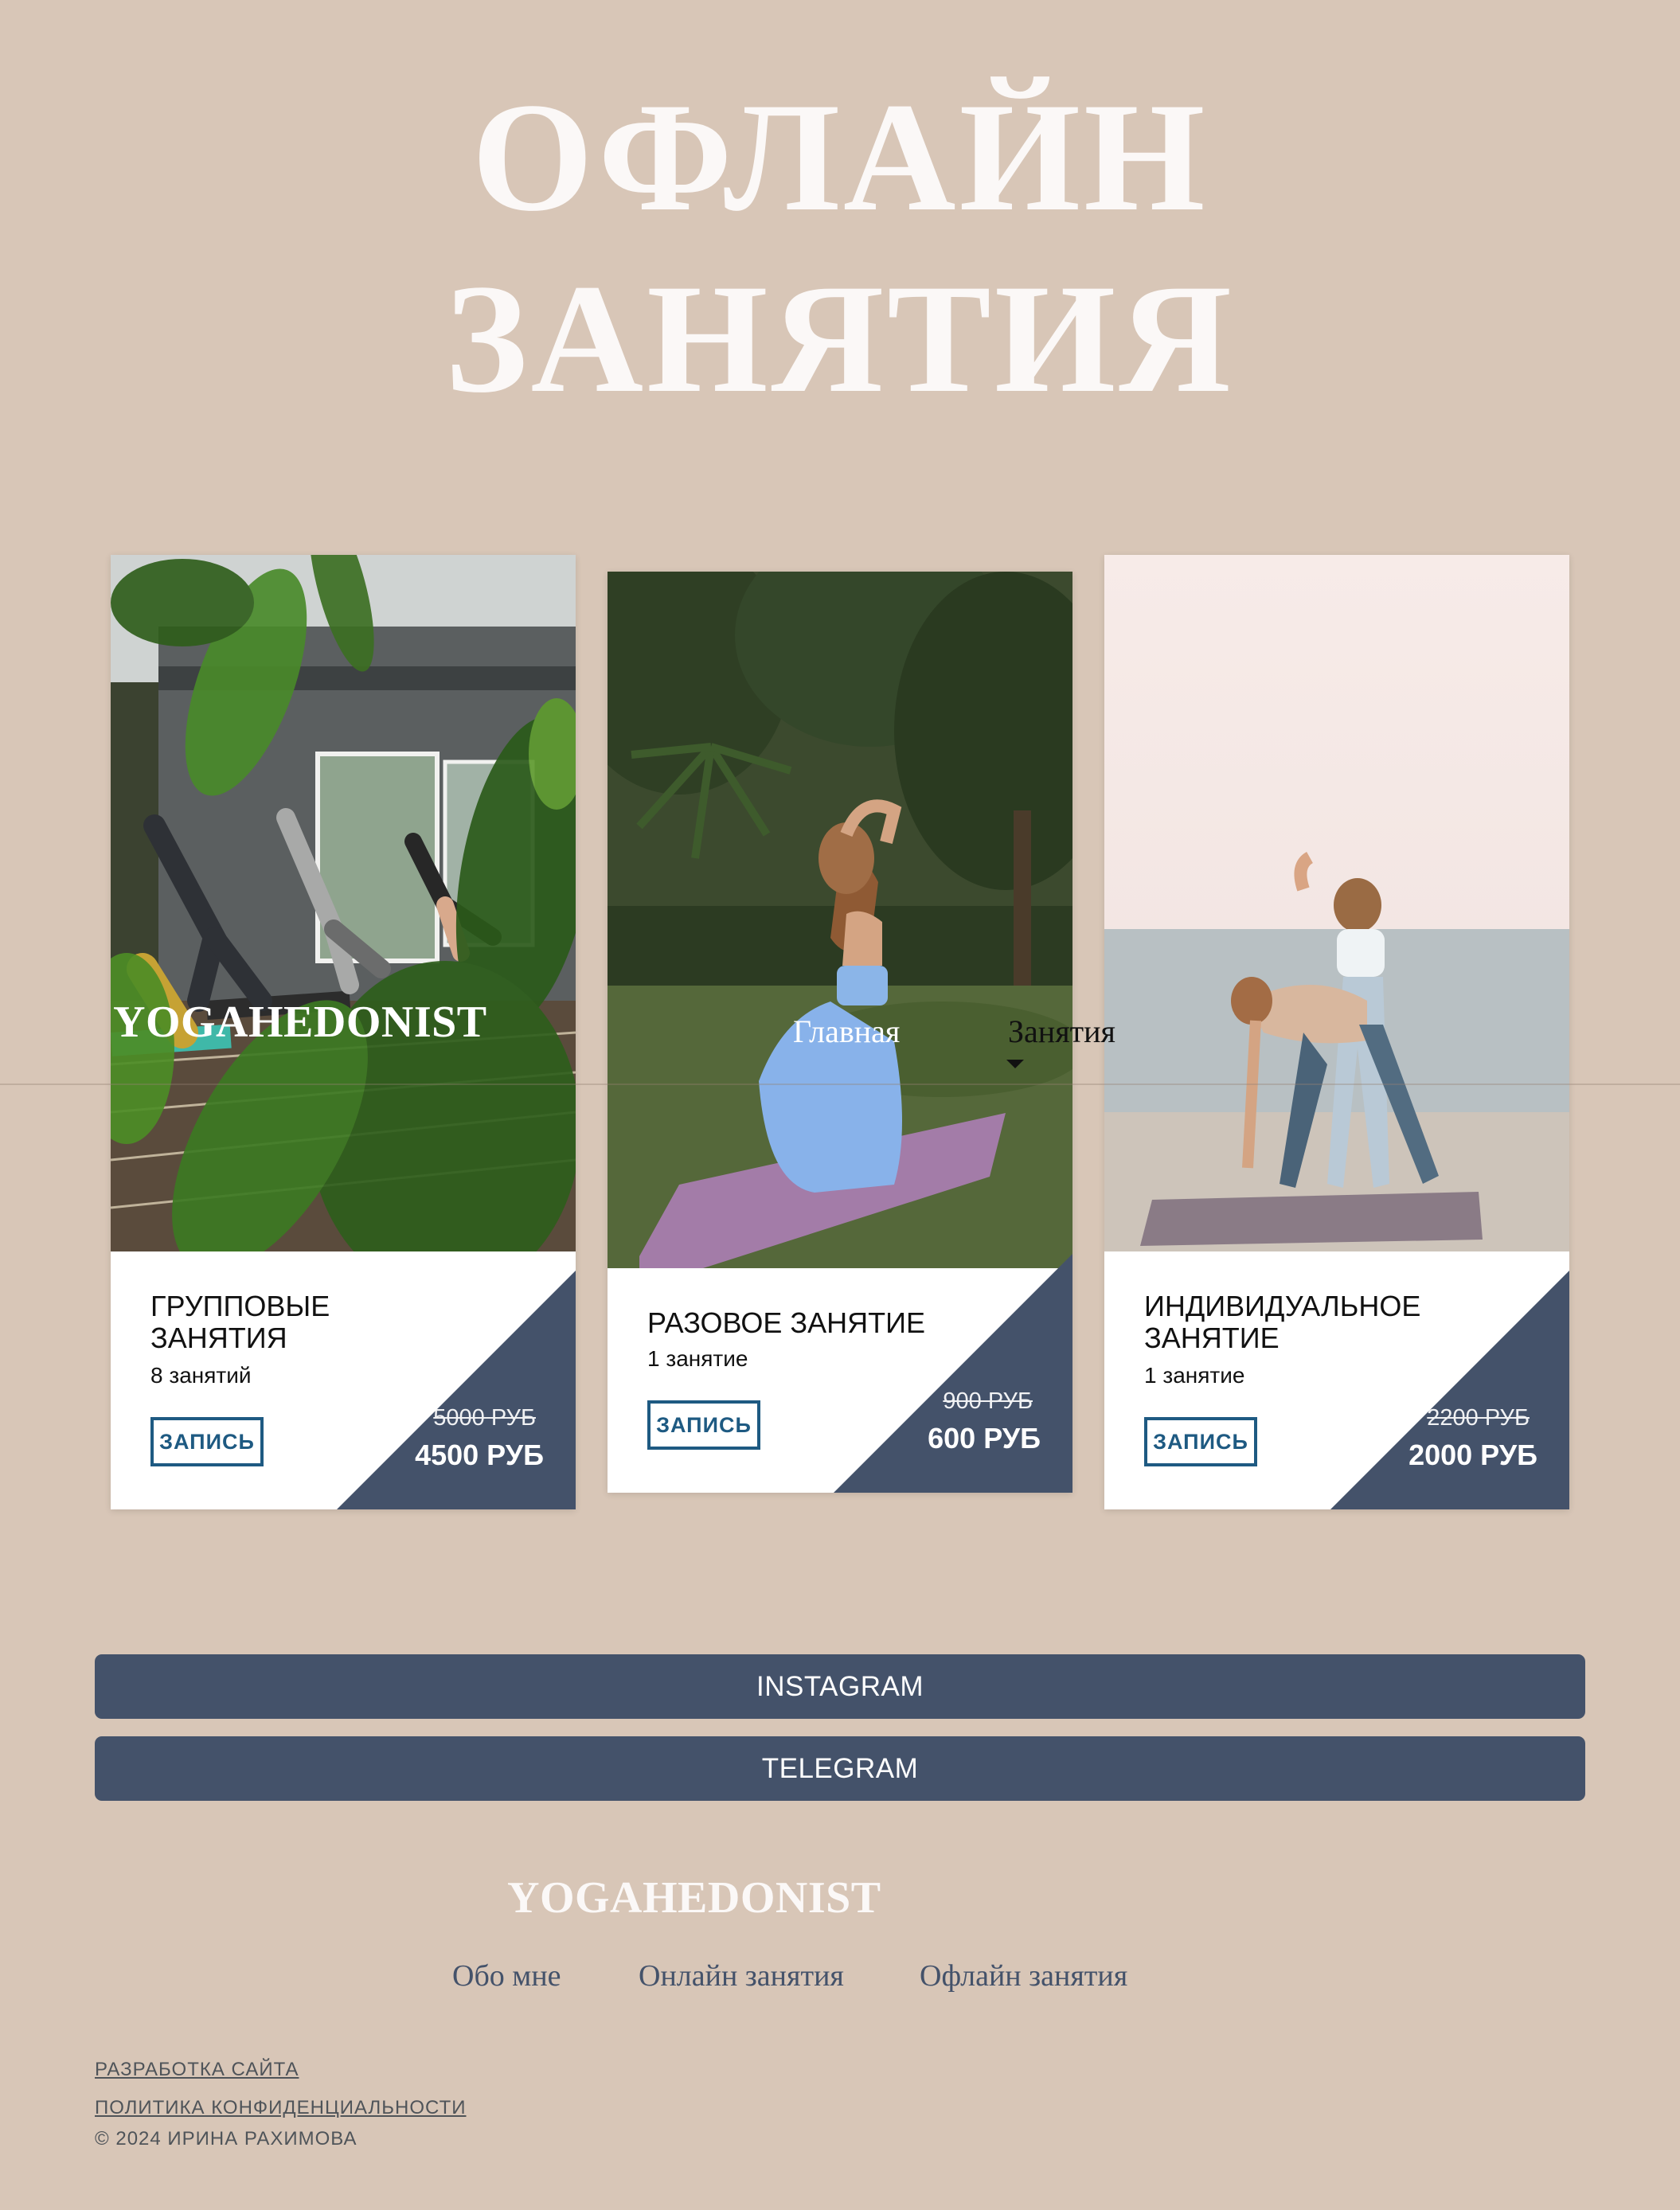 The image size is (1680, 2210). What do you see at coordinates (1061, 1031) in the screenshot?
I see `nav-classes-link: Занятия` at bounding box center [1061, 1031].